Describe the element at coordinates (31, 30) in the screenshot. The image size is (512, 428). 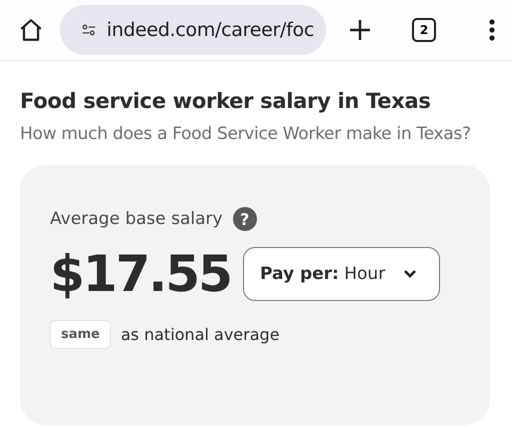
I see `home-icon` at that location.